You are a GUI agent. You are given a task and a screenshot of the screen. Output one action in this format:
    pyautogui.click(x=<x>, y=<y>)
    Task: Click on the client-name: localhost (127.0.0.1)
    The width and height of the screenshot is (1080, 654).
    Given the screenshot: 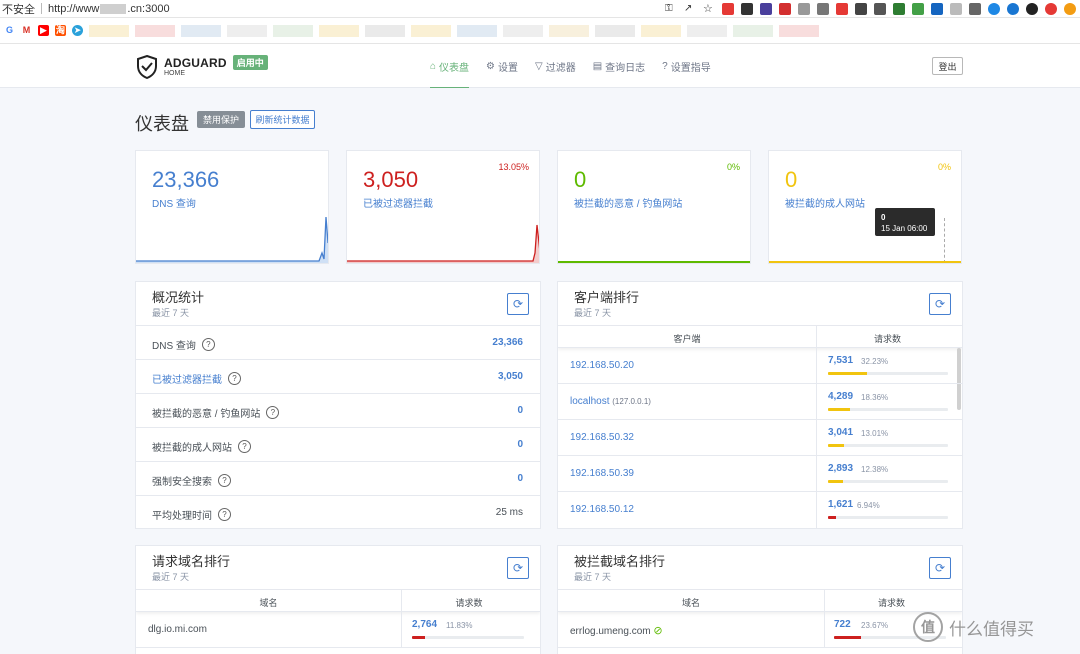 What is the action you would take?
    pyautogui.click(x=610, y=401)
    